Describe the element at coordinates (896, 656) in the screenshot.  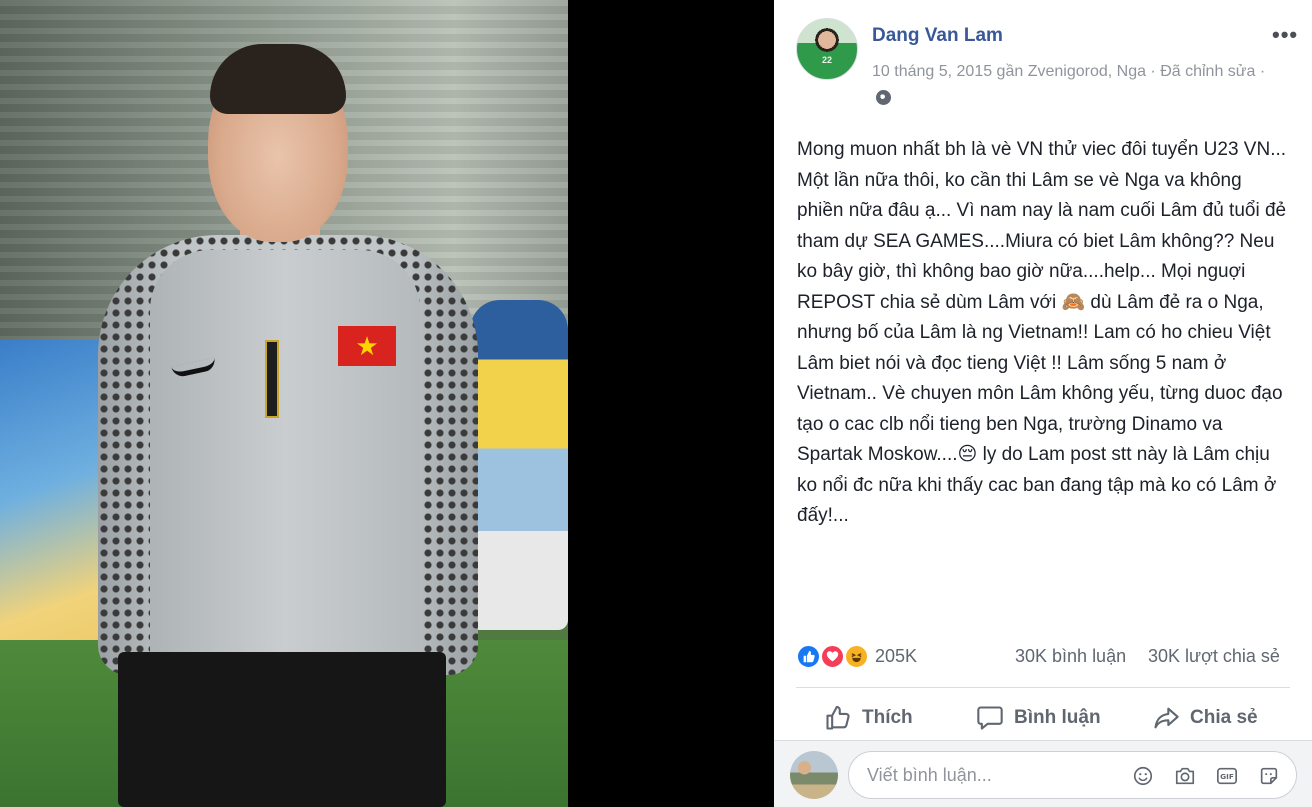
I see `reaction-count: 205K` at that location.